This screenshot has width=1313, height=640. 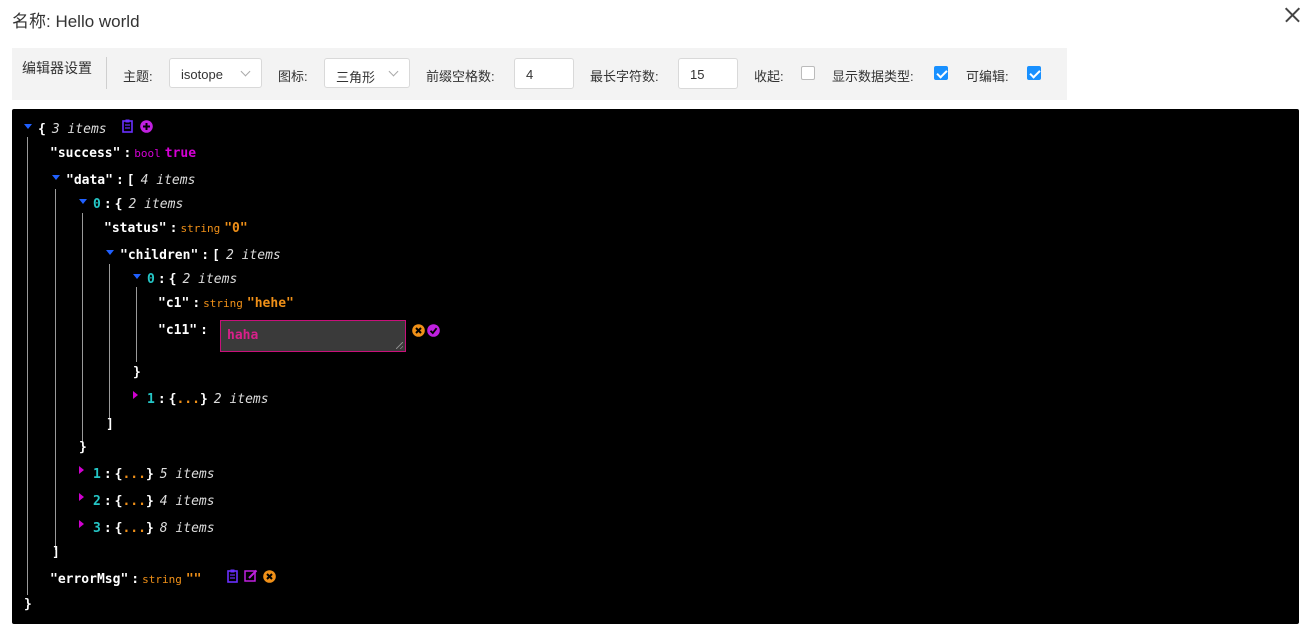 What do you see at coordinates (138, 204) in the screenshot?
I see `item-0-line: 0:{2 items` at bounding box center [138, 204].